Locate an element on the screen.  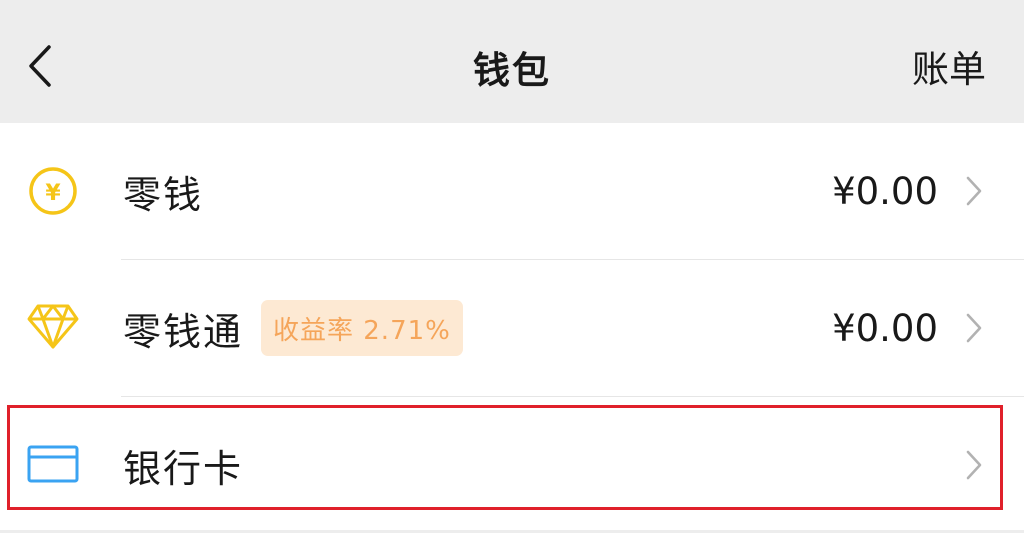
yuan-coin-icon: ¥ is located at coordinates (53, 191).